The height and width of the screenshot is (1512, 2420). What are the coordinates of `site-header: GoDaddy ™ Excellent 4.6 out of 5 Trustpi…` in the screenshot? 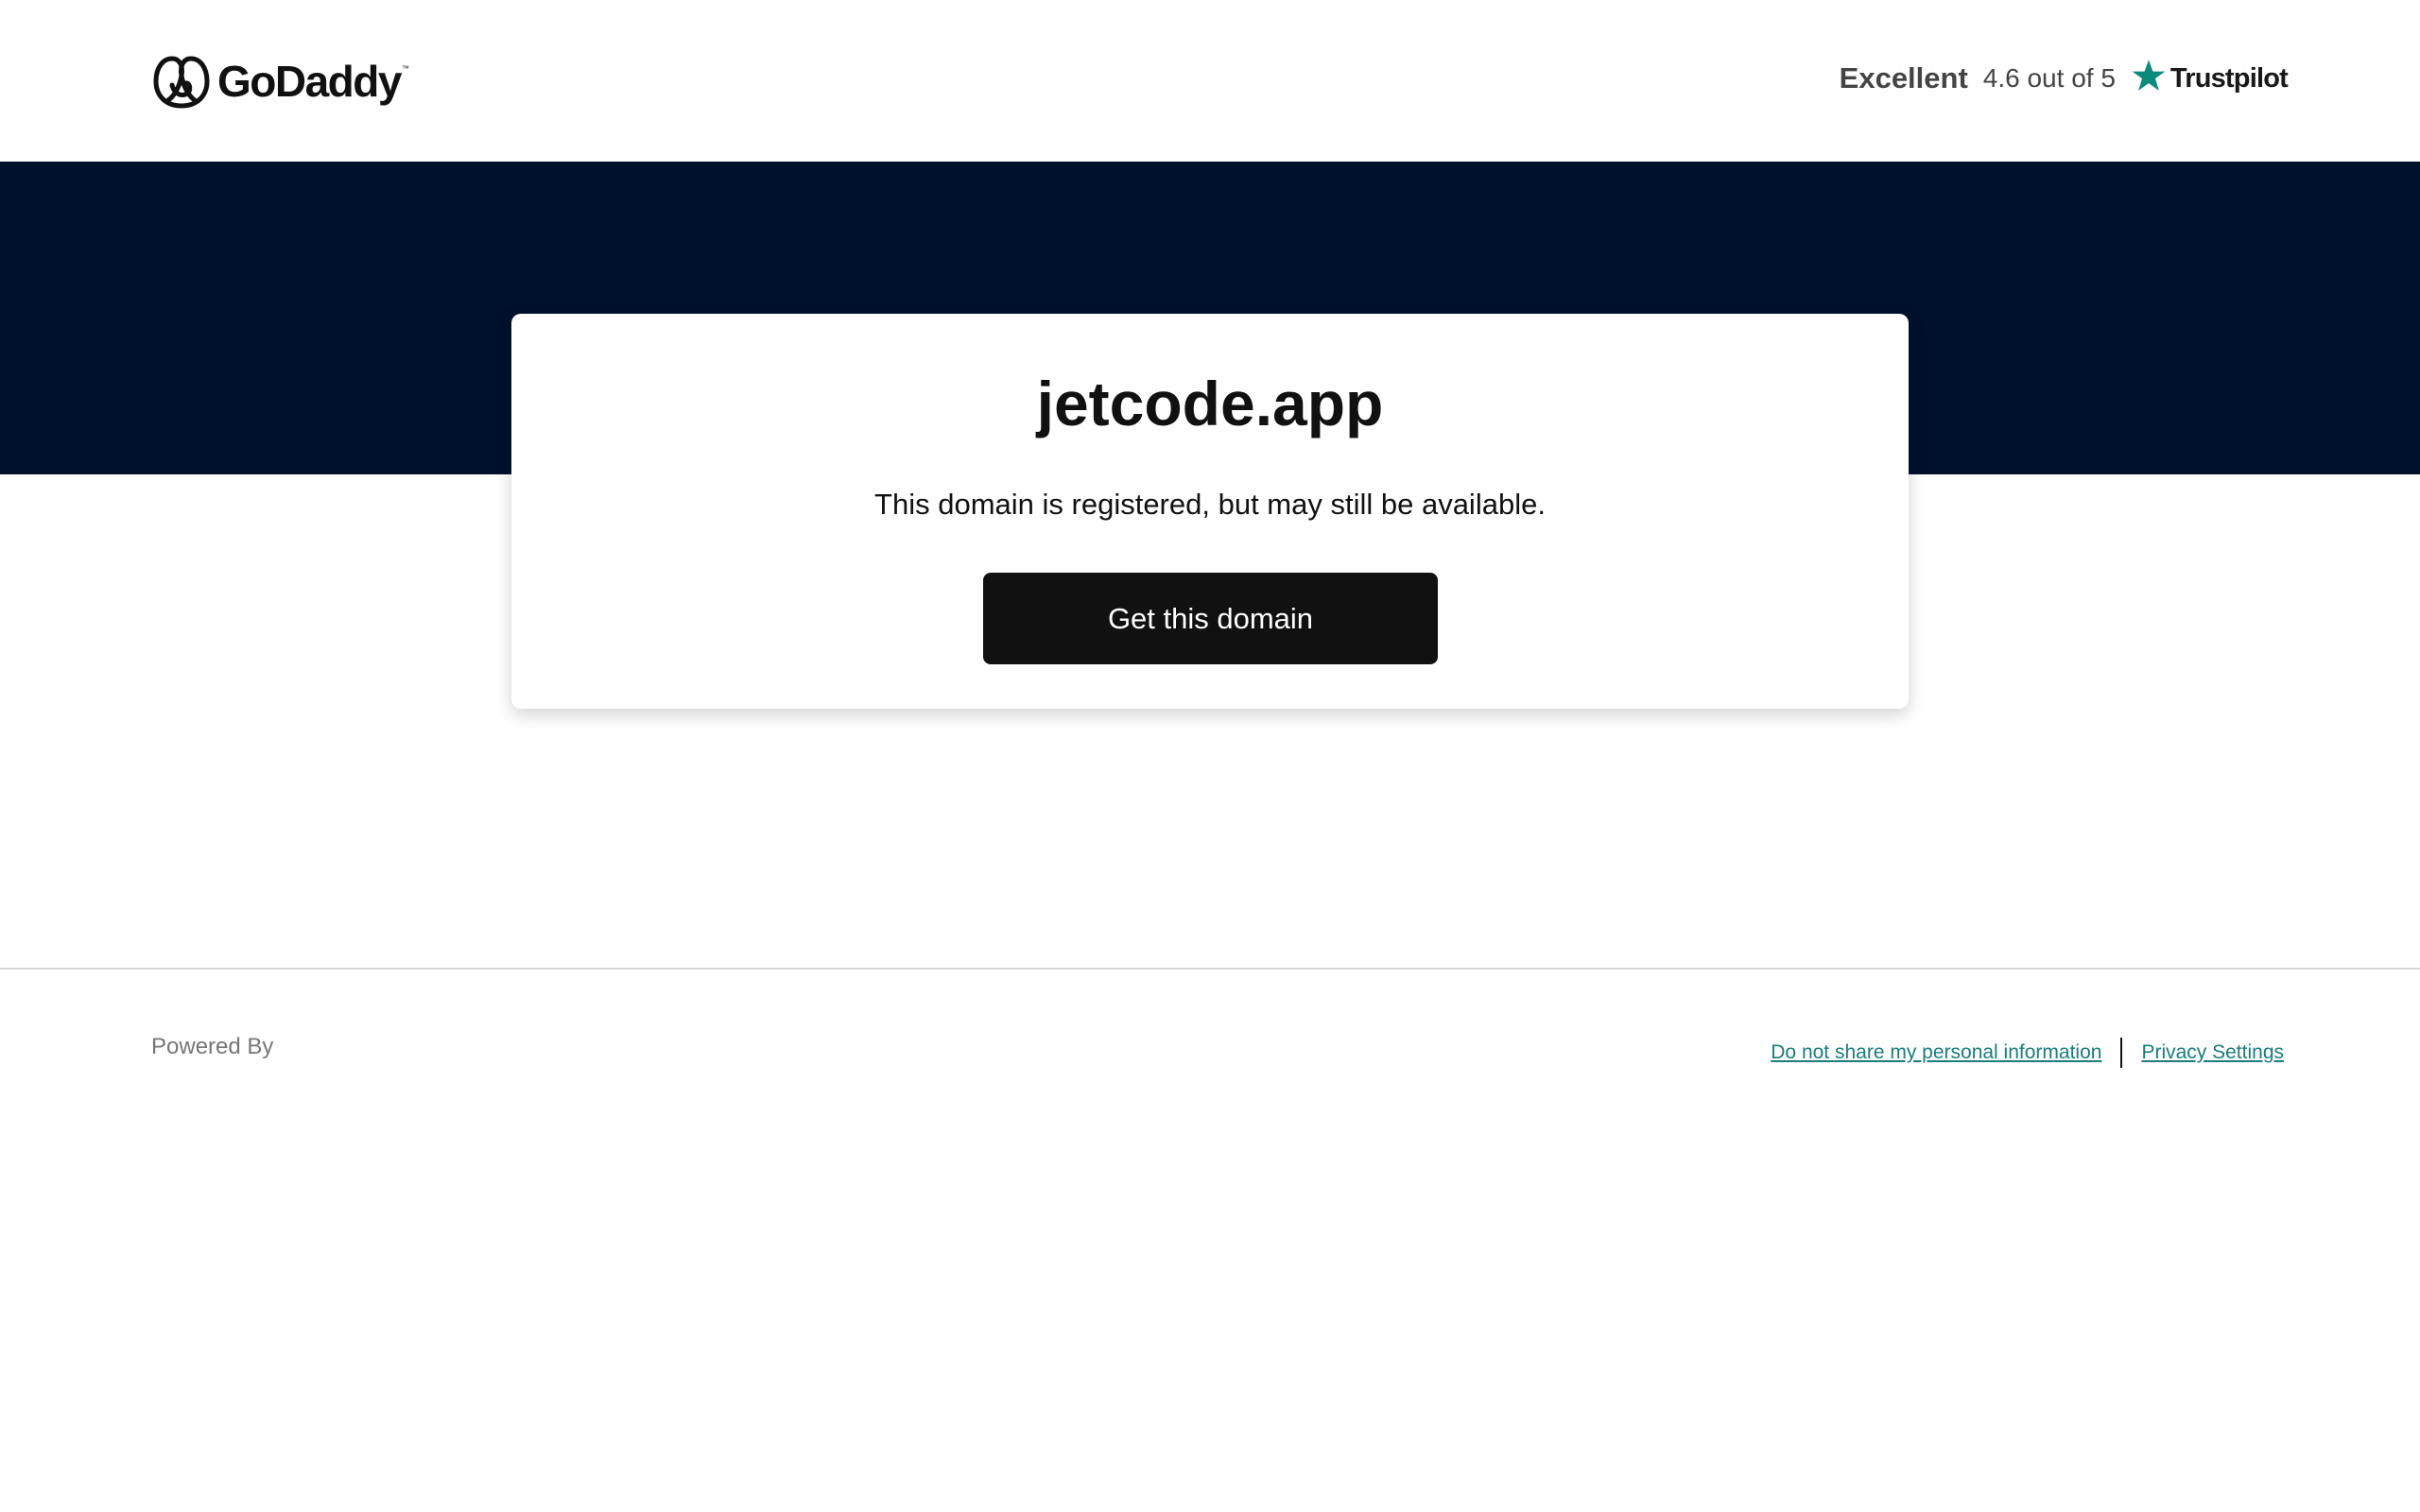 It's located at (1210, 81).